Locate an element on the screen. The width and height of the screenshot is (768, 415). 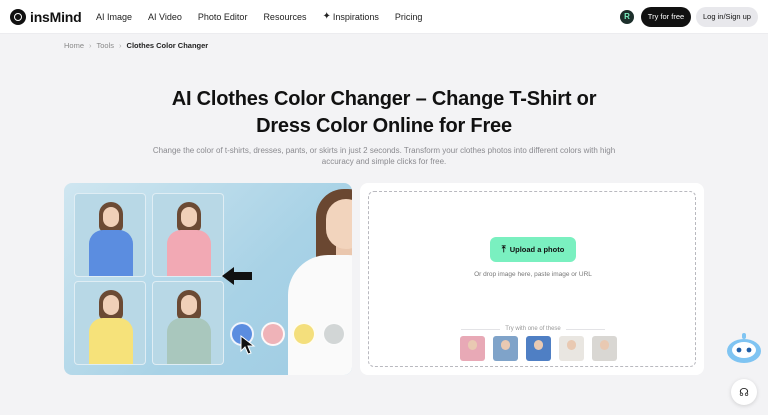
example-thumb-blue is located at coordinates (110, 235).